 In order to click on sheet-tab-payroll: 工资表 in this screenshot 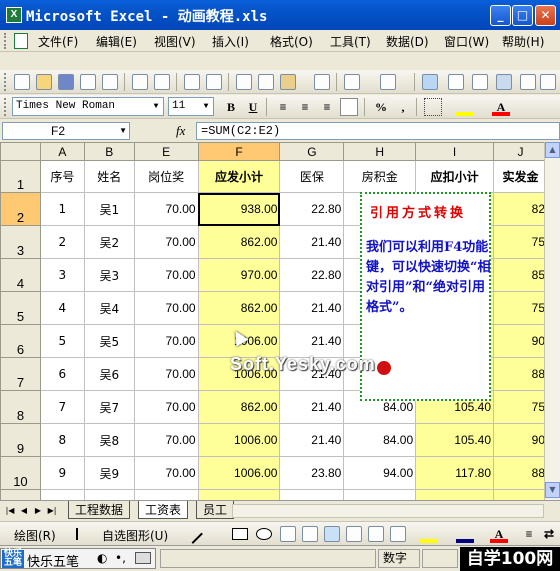, I will do `click(163, 510)`.